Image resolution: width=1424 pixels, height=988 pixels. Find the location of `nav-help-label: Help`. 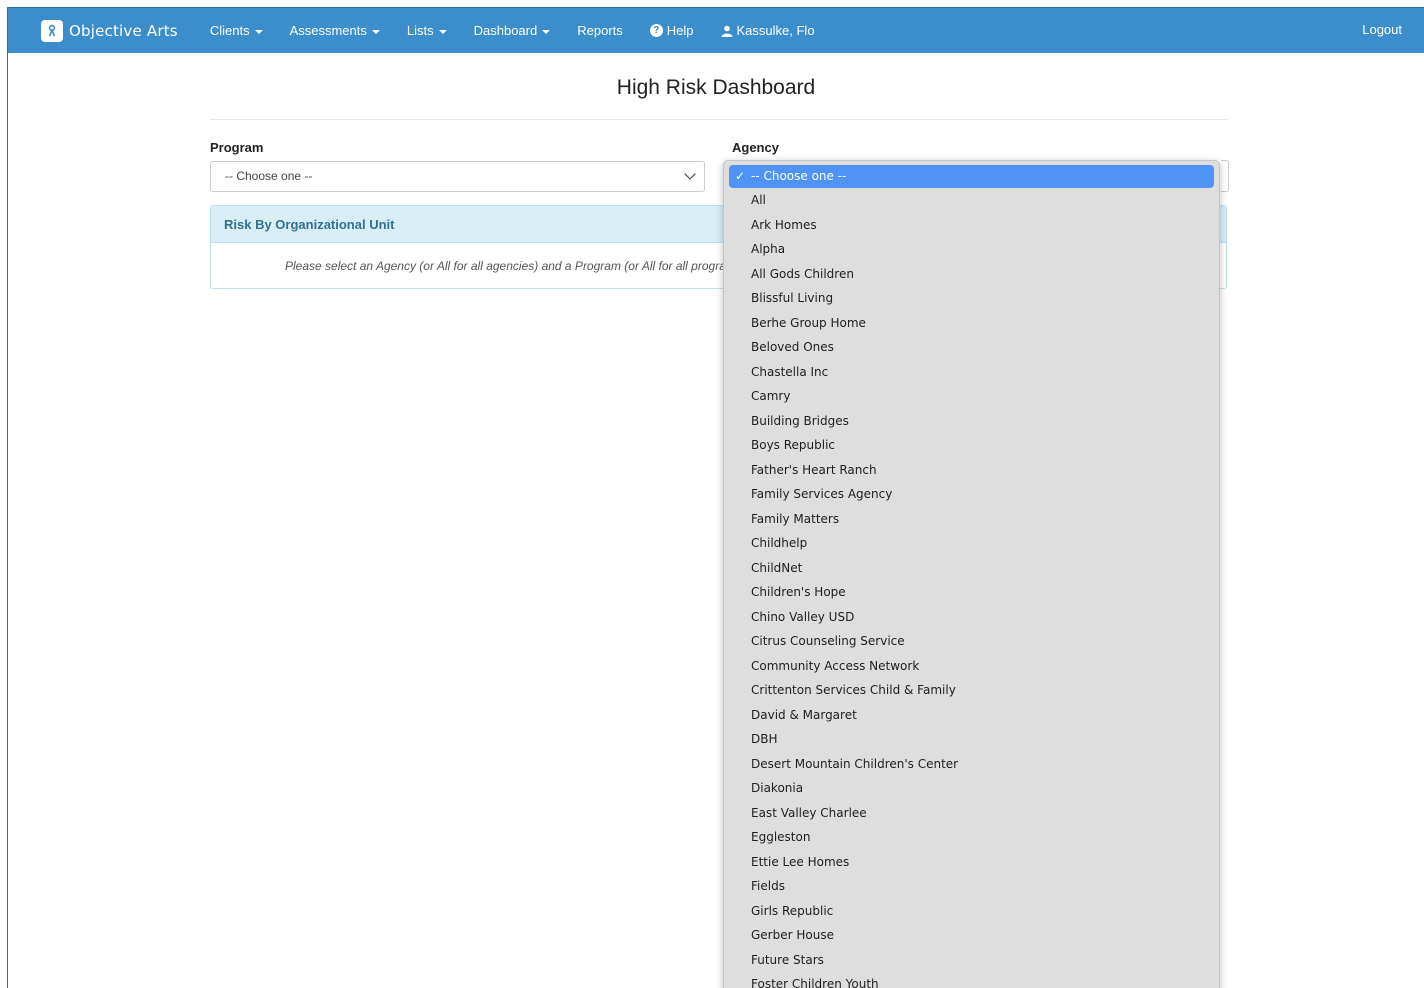

nav-help-label: Help is located at coordinates (680, 30).